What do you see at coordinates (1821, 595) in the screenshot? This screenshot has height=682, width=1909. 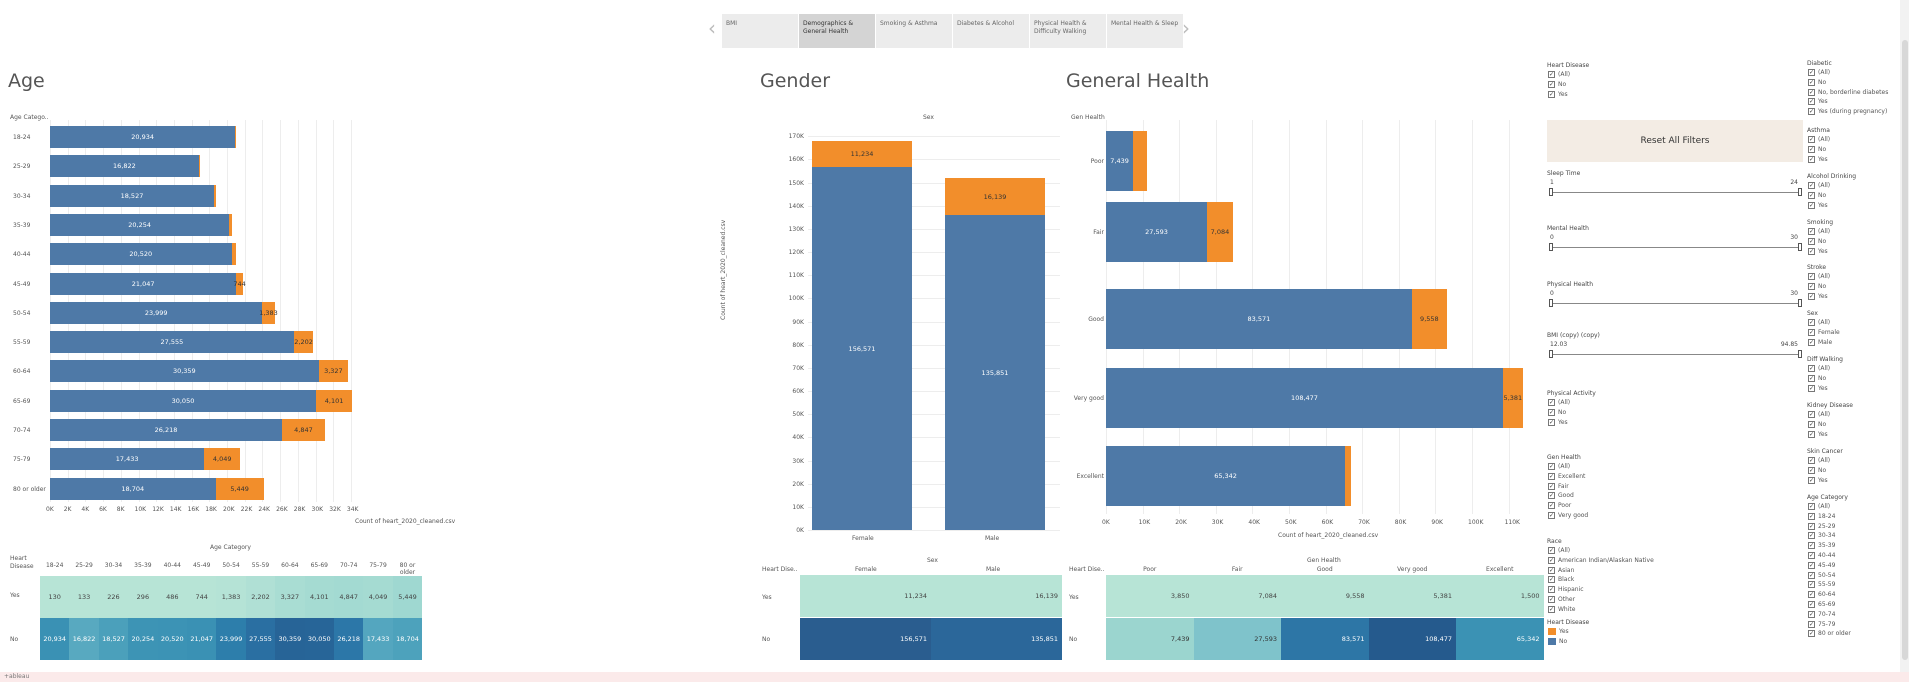 I see `filter-option-agecat: ✓ 60-64` at bounding box center [1821, 595].